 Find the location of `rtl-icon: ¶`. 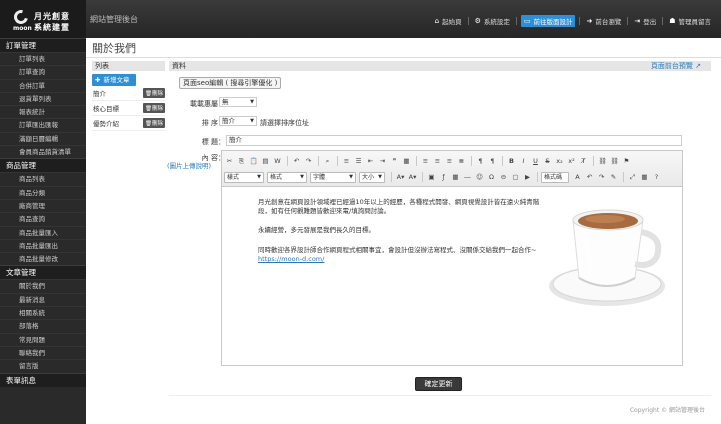

rtl-icon: ¶ is located at coordinates (492, 161).